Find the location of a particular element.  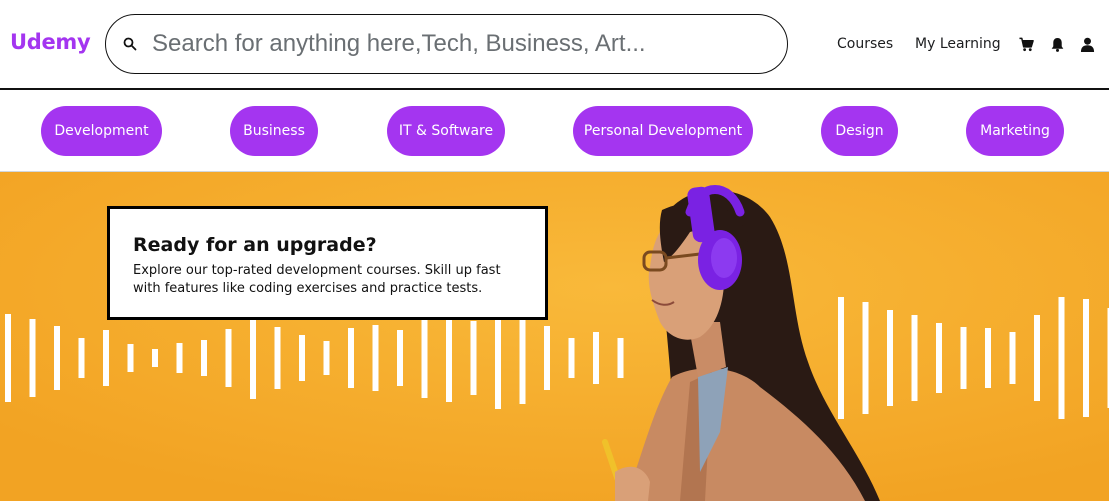

category-pill-marketing: Marketing is located at coordinates (1015, 131).